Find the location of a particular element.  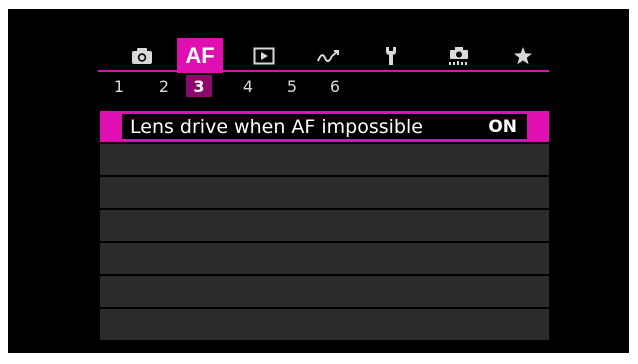

tab-shooting is located at coordinates (142, 55).